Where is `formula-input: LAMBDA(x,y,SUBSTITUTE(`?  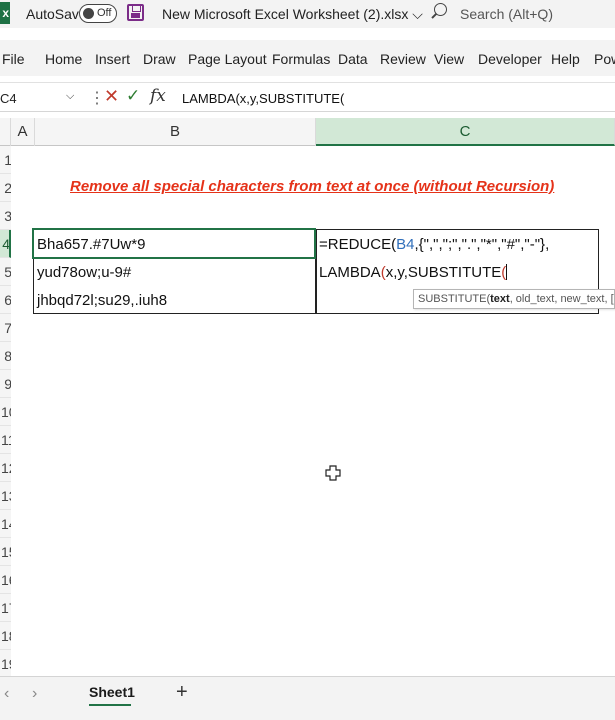
formula-input: LAMBDA(x,y,SUBSTITUTE( is located at coordinates (263, 98).